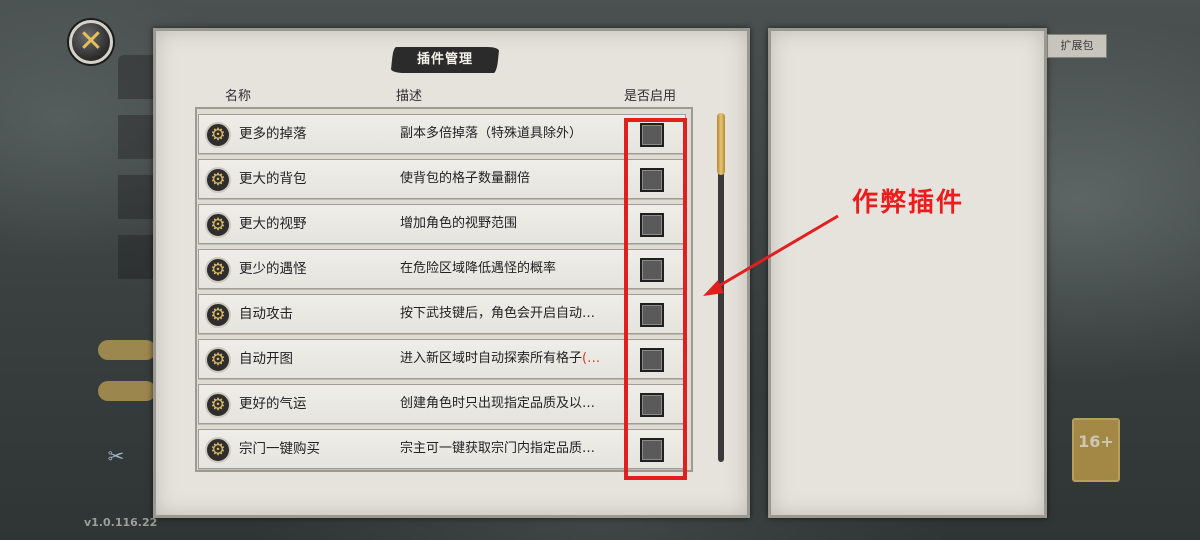  Describe the element at coordinates (908, 203) in the screenshot. I see `annotation-label: 作弊插件` at that location.